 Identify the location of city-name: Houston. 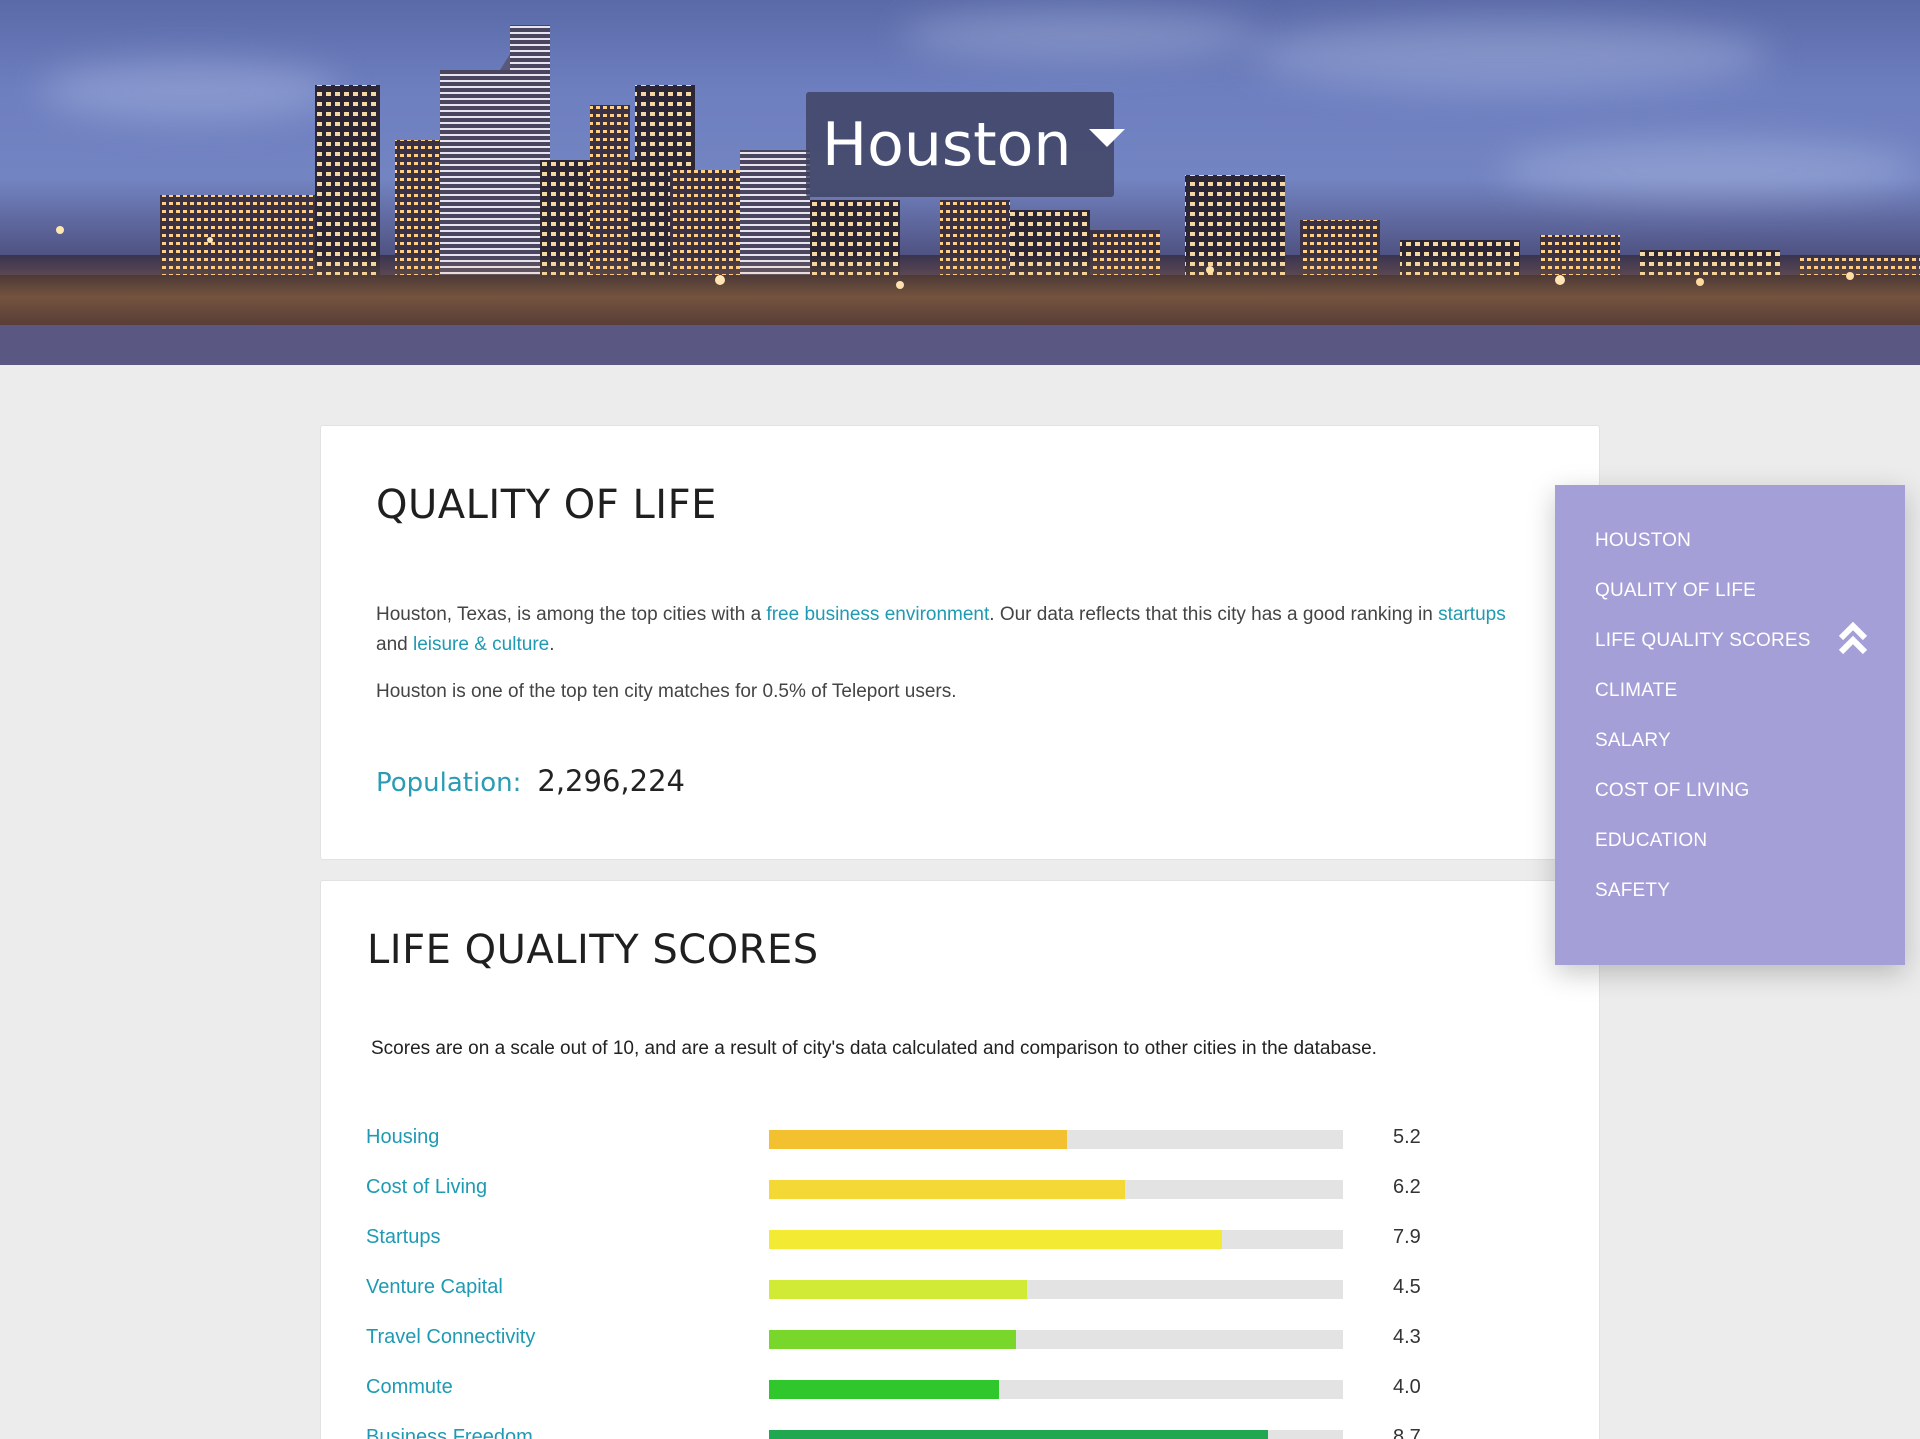
(947, 144).